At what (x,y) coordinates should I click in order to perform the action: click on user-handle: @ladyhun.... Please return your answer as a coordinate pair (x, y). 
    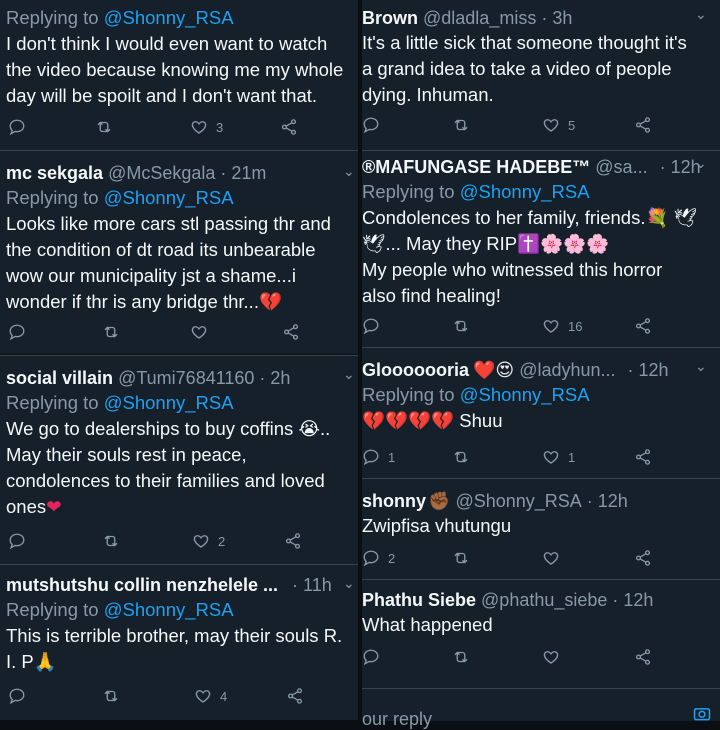
    Looking at the image, I should click on (567, 370).